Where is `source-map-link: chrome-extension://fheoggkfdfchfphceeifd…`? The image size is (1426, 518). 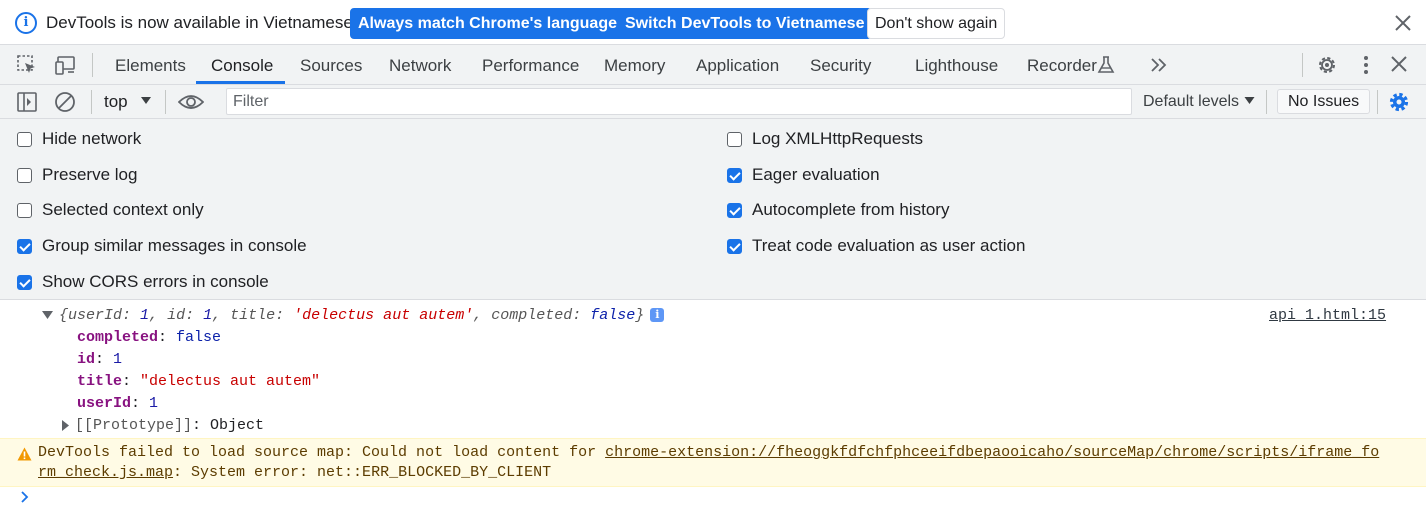
source-map-link: chrome-extension://fheoggkfdfchfphceeifd… is located at coordinates (992, 452).